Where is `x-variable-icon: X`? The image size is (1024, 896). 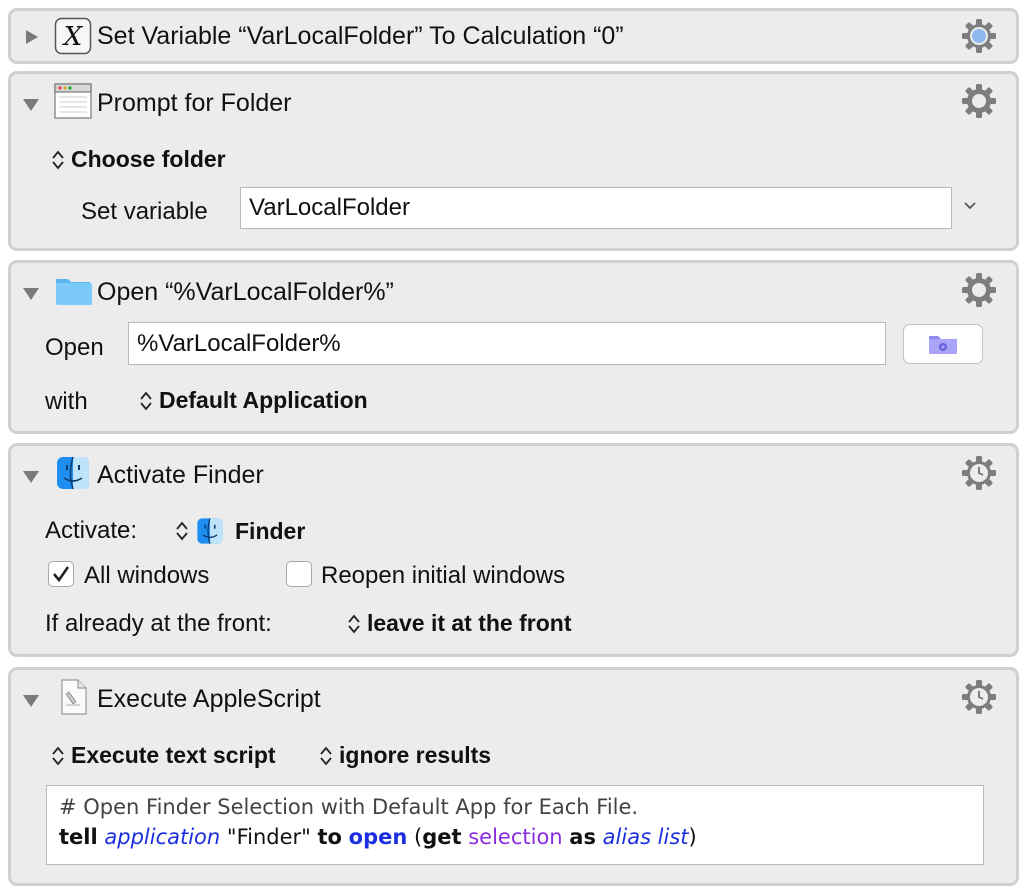
x-variable-icon: X is located at coordinates (73, 36).